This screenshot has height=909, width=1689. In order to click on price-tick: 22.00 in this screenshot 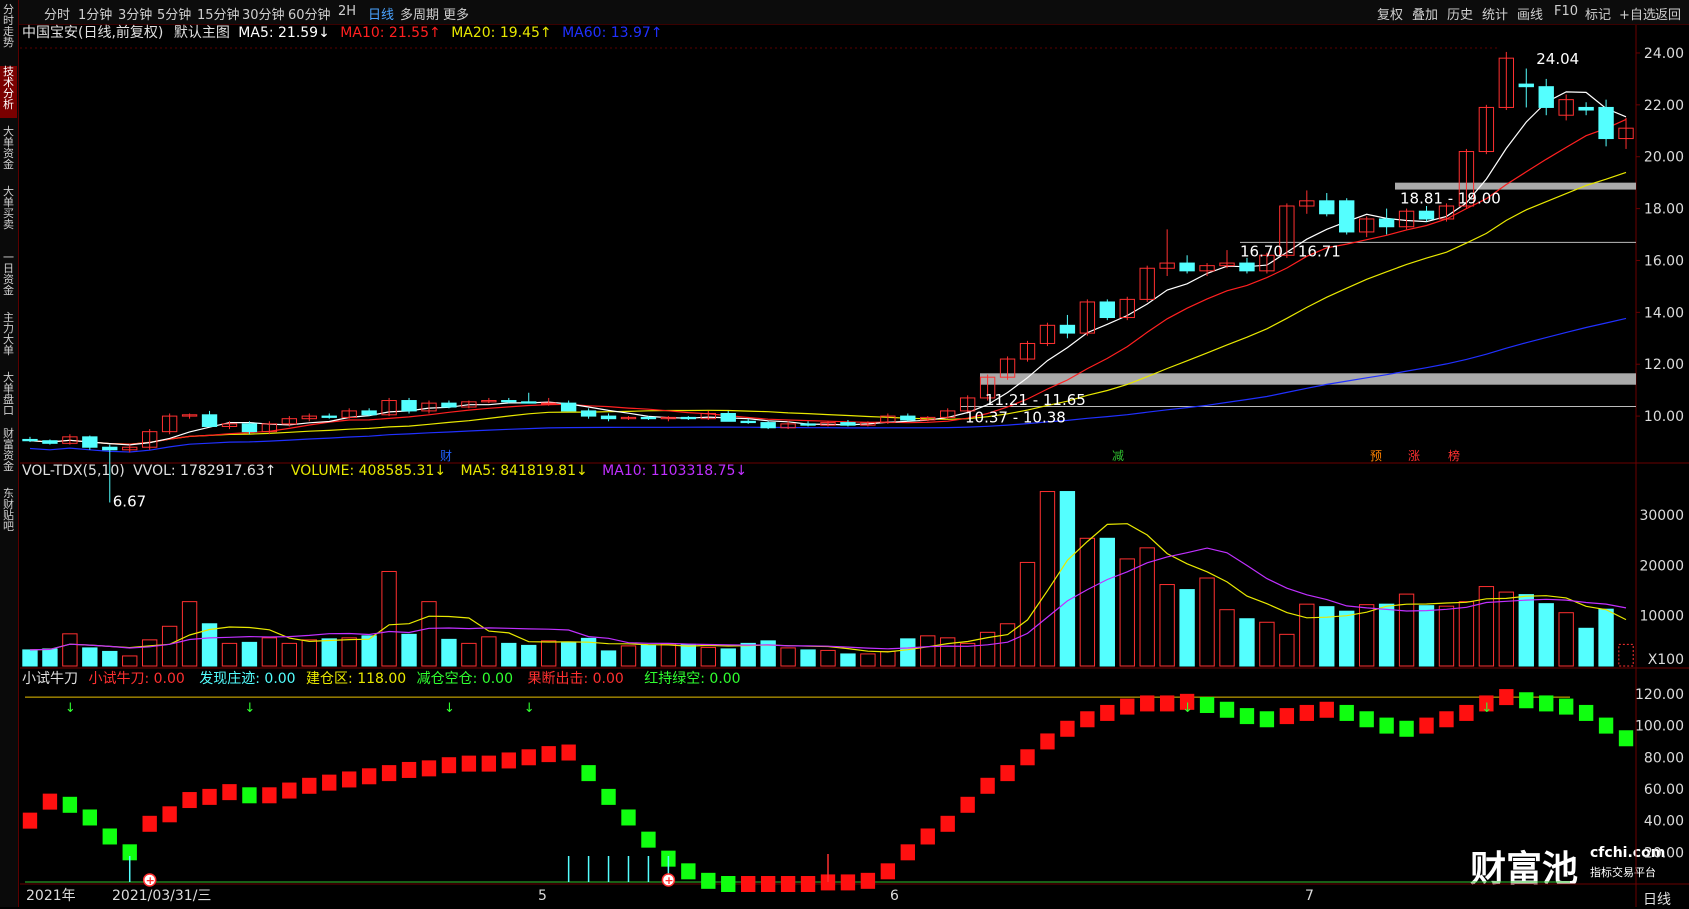, I will do `click(1664, 106)`.